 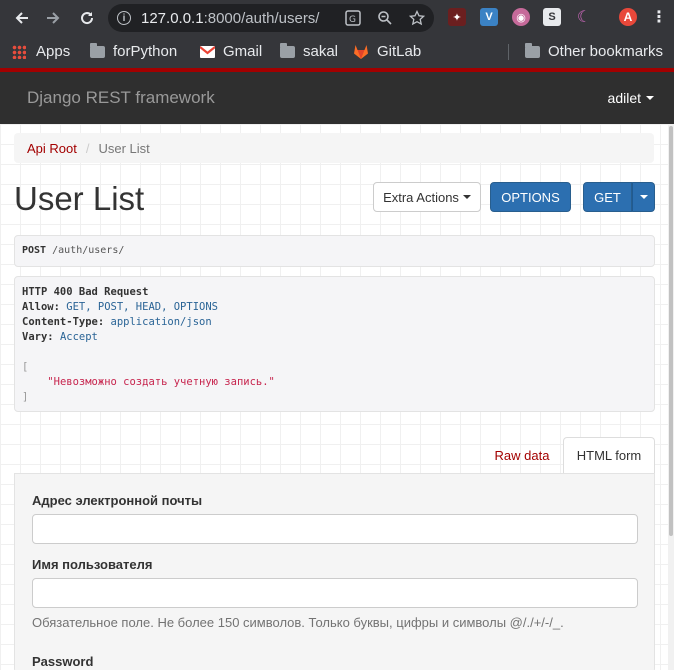 What do you see at coordinates (22, 18) in the screenshot?
I see `back-arrow-icon` at bounding box center [22, 18].